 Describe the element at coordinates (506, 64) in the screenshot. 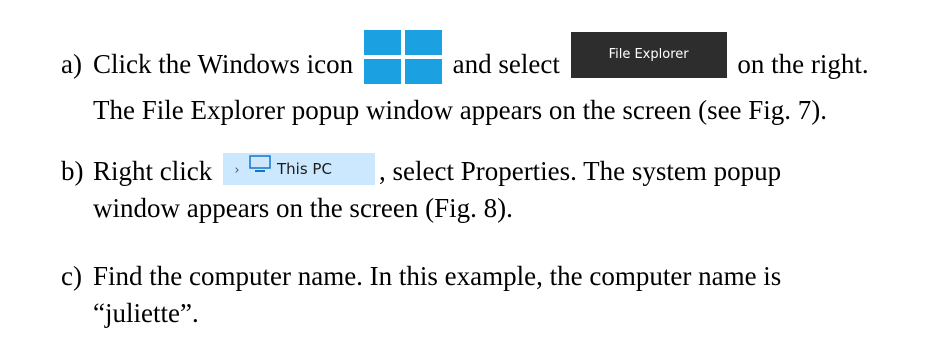

I see `step-a-text-2: and select` at that location.